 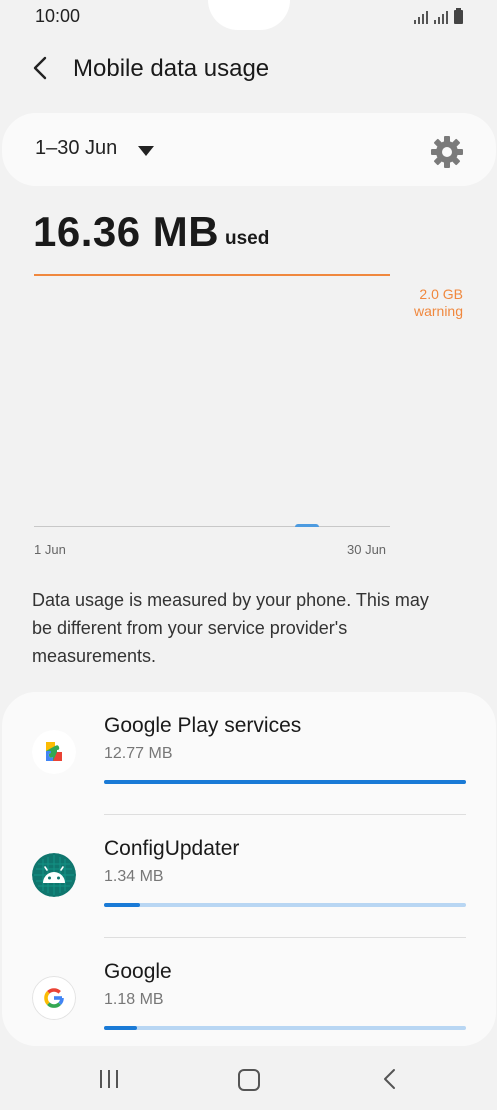 I want to click on warning-value: 2.0 GB, so click(x=441, y=294).